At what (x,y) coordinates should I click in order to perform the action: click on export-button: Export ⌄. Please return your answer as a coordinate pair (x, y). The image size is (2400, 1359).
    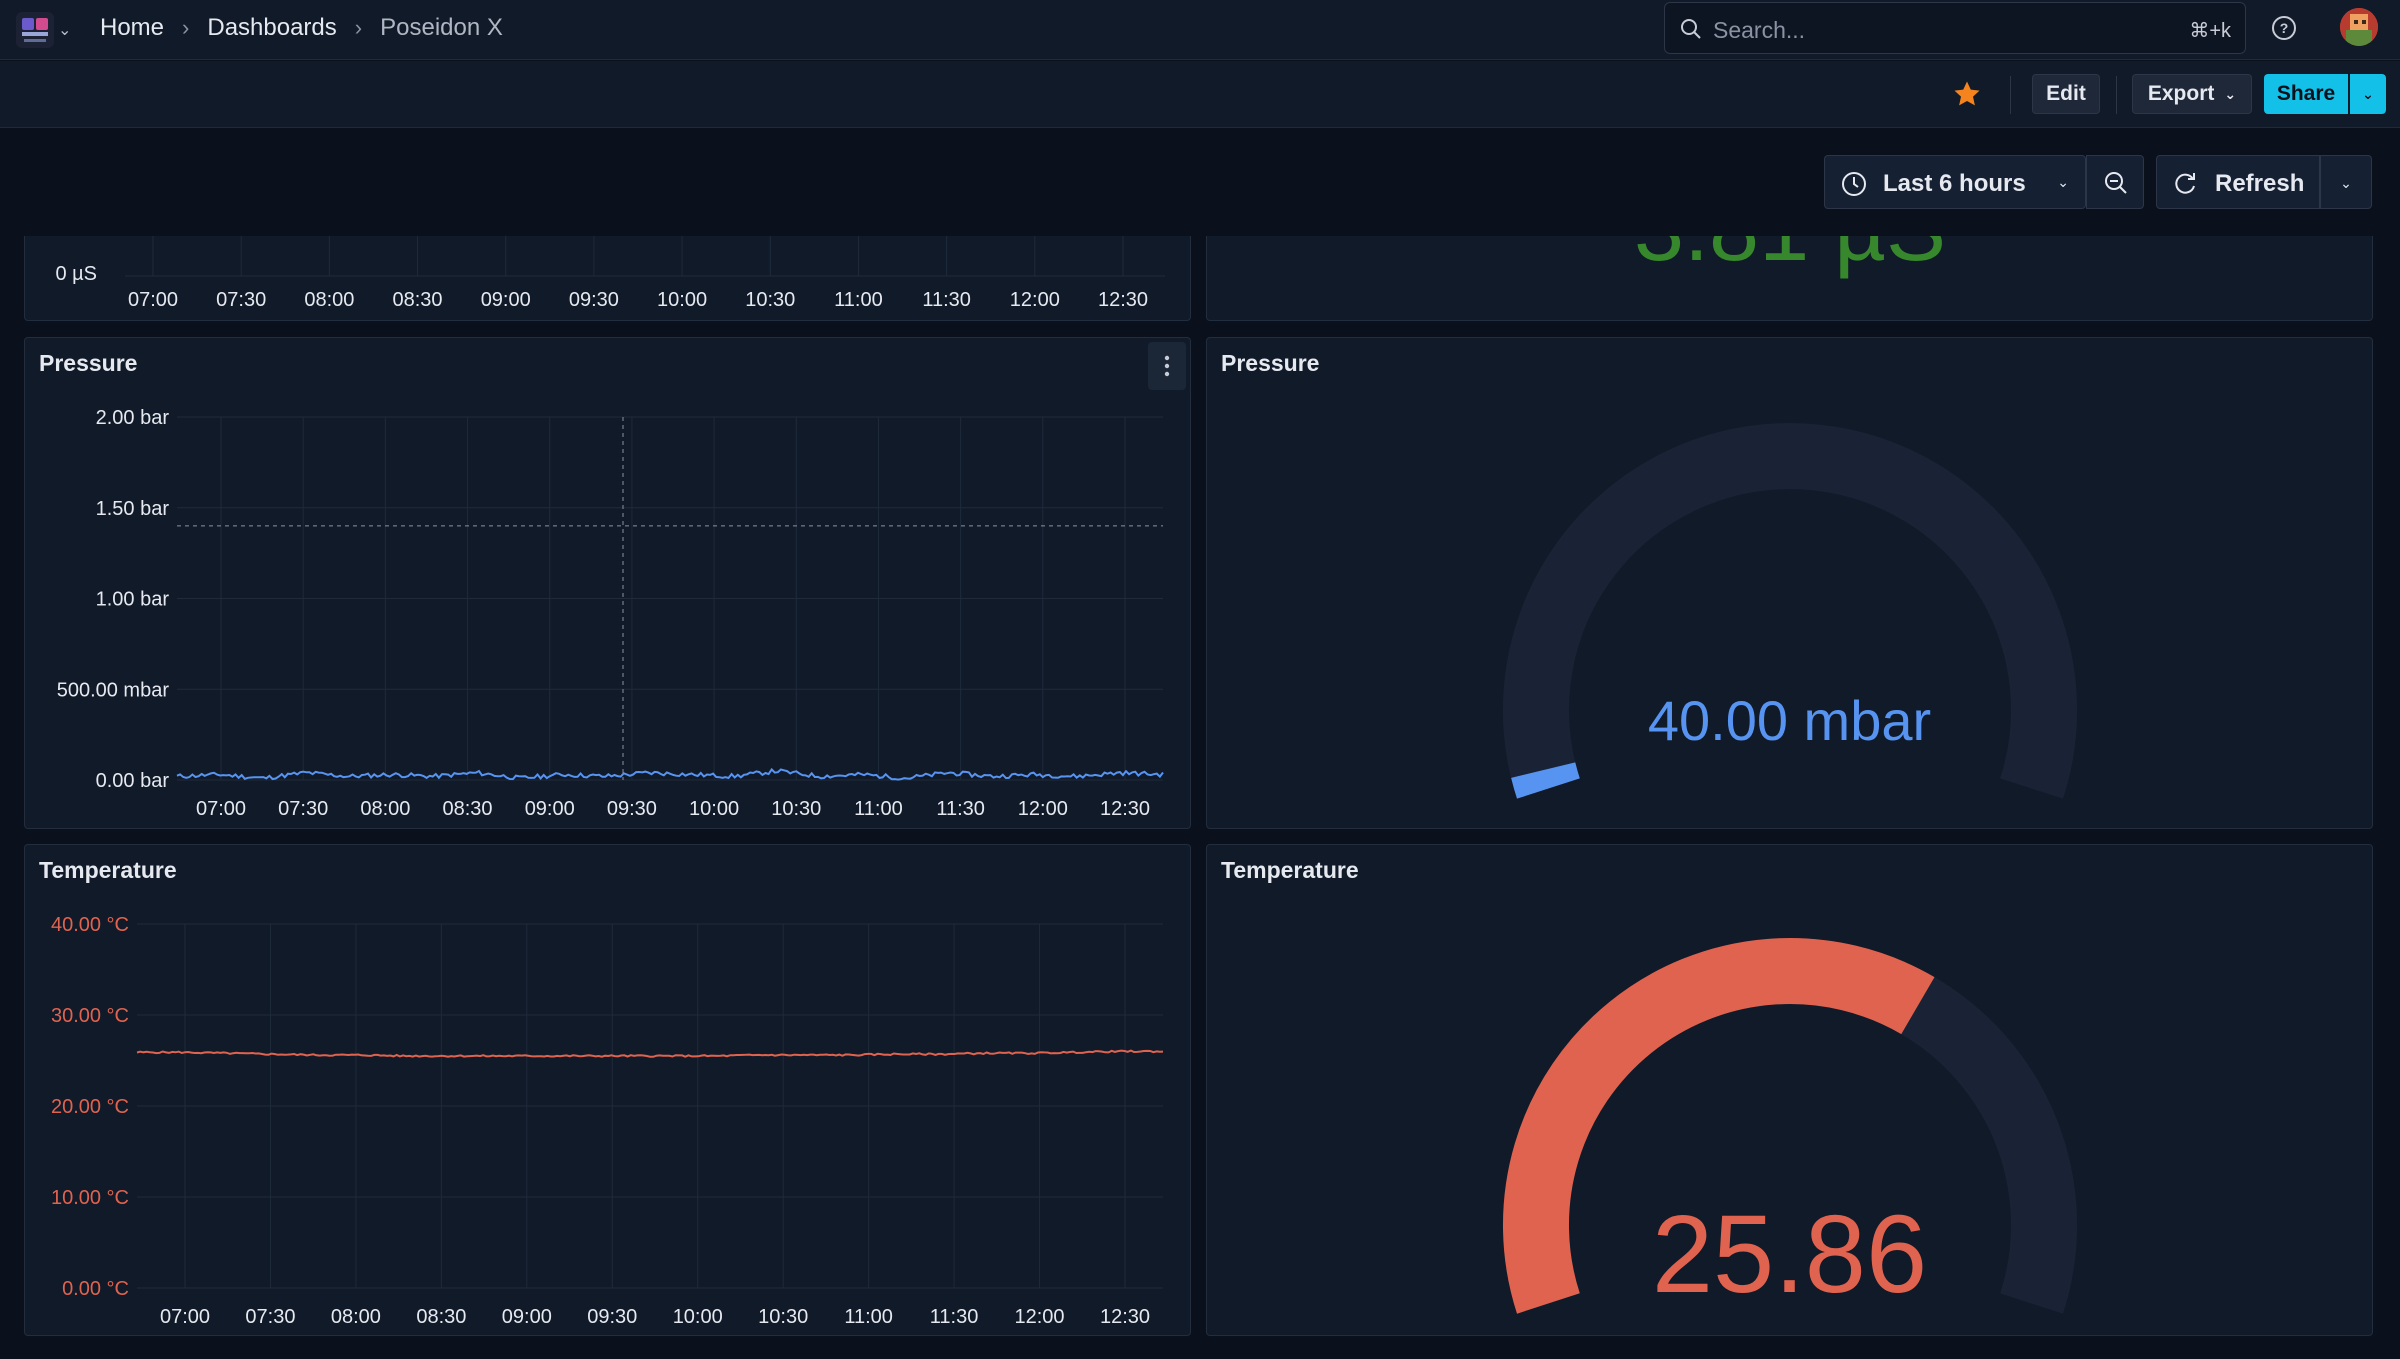
    Looking at the image, I should click on (2192, 94).